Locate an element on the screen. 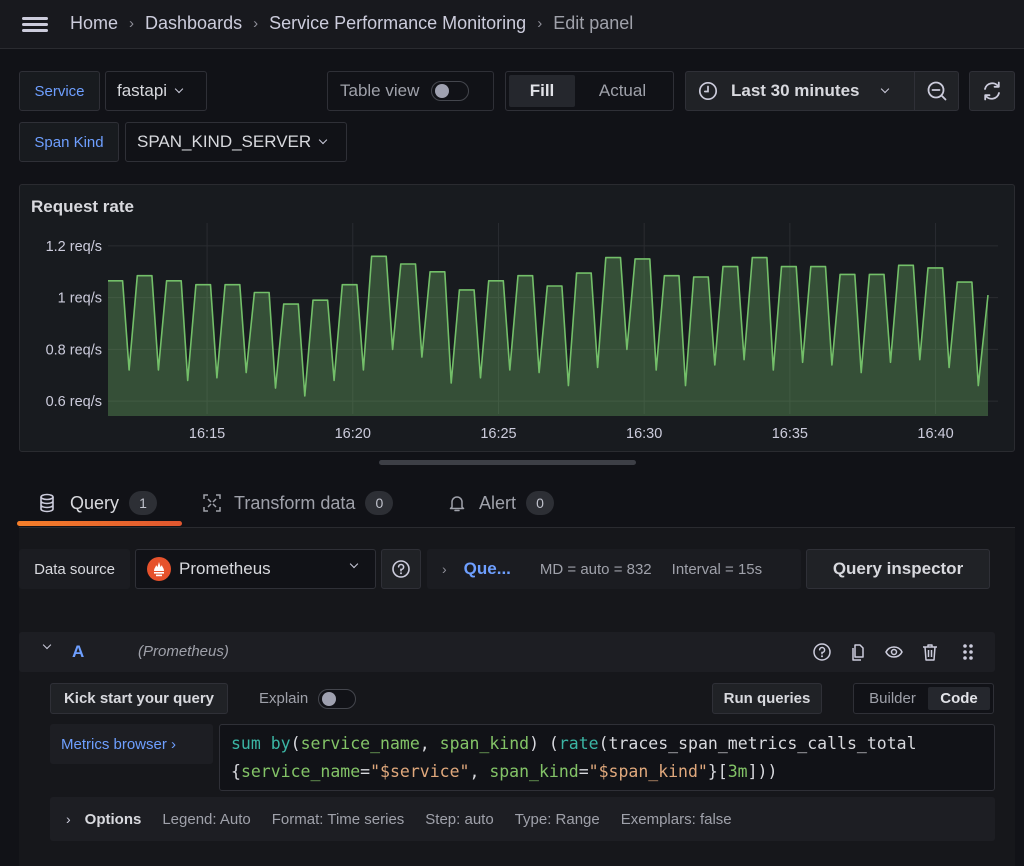 The width and height of the screenshot is (1024, 866). code-token: }[ is located at coordinates (717, 771).